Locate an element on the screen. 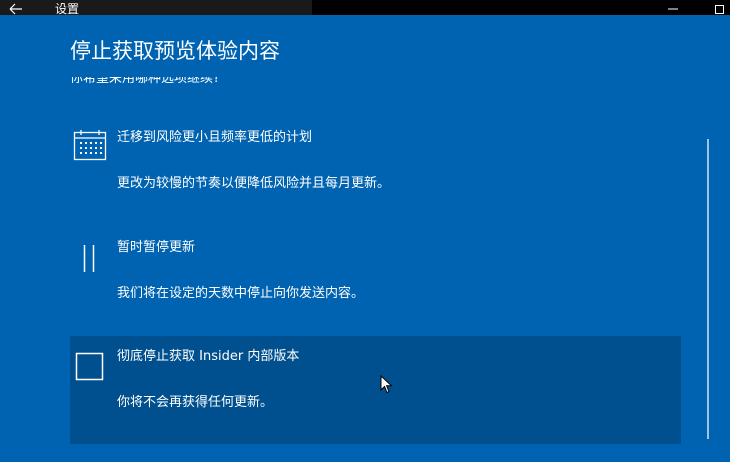  window-title: 设置 is located at coordinates (67, 9).